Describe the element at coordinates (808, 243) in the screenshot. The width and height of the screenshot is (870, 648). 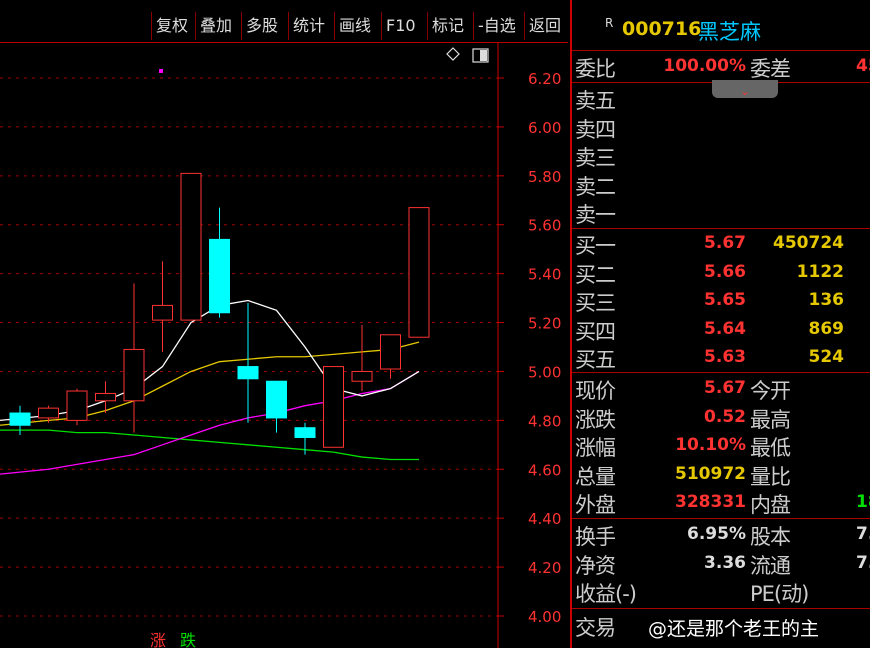
I see `buy-volume: 450724` at that location.